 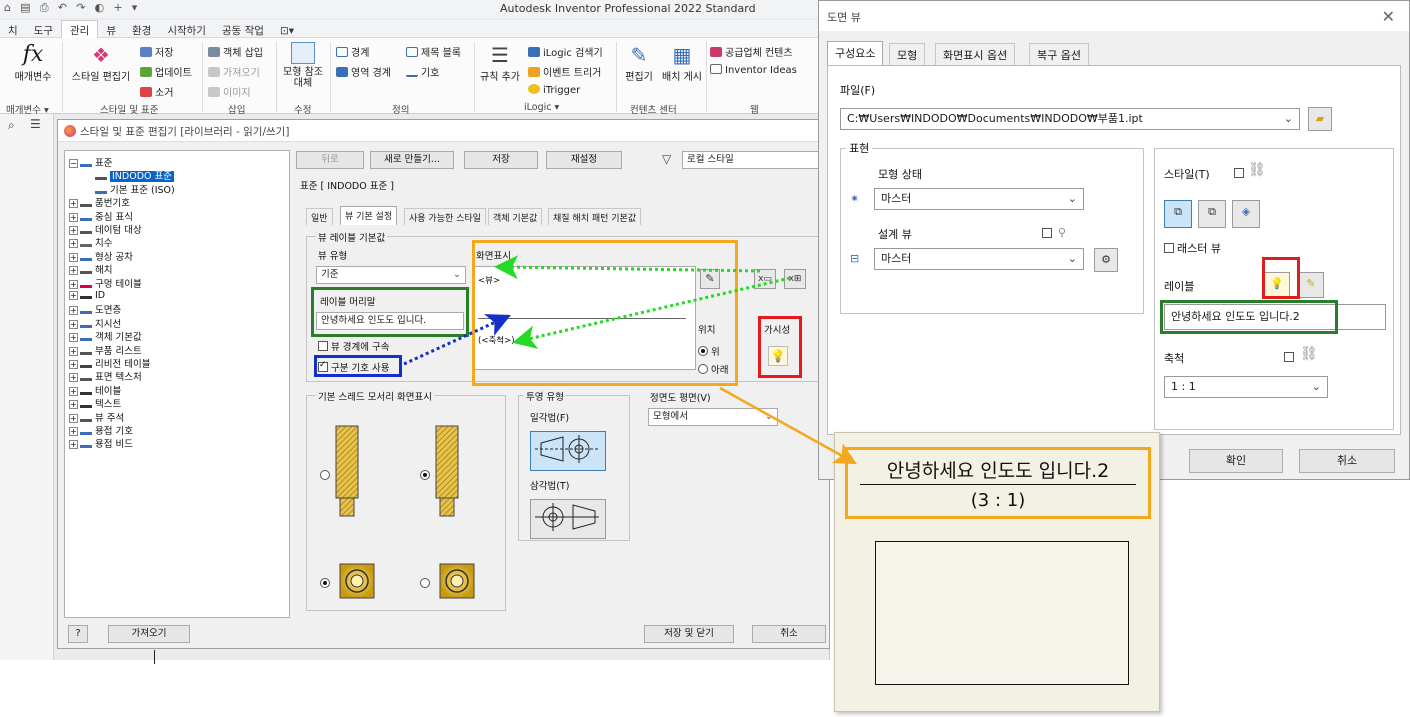 What do you see at coordinates (501, 160) in the screenshot?
I see `save-button: 저장` at bounding box center [501, 160].